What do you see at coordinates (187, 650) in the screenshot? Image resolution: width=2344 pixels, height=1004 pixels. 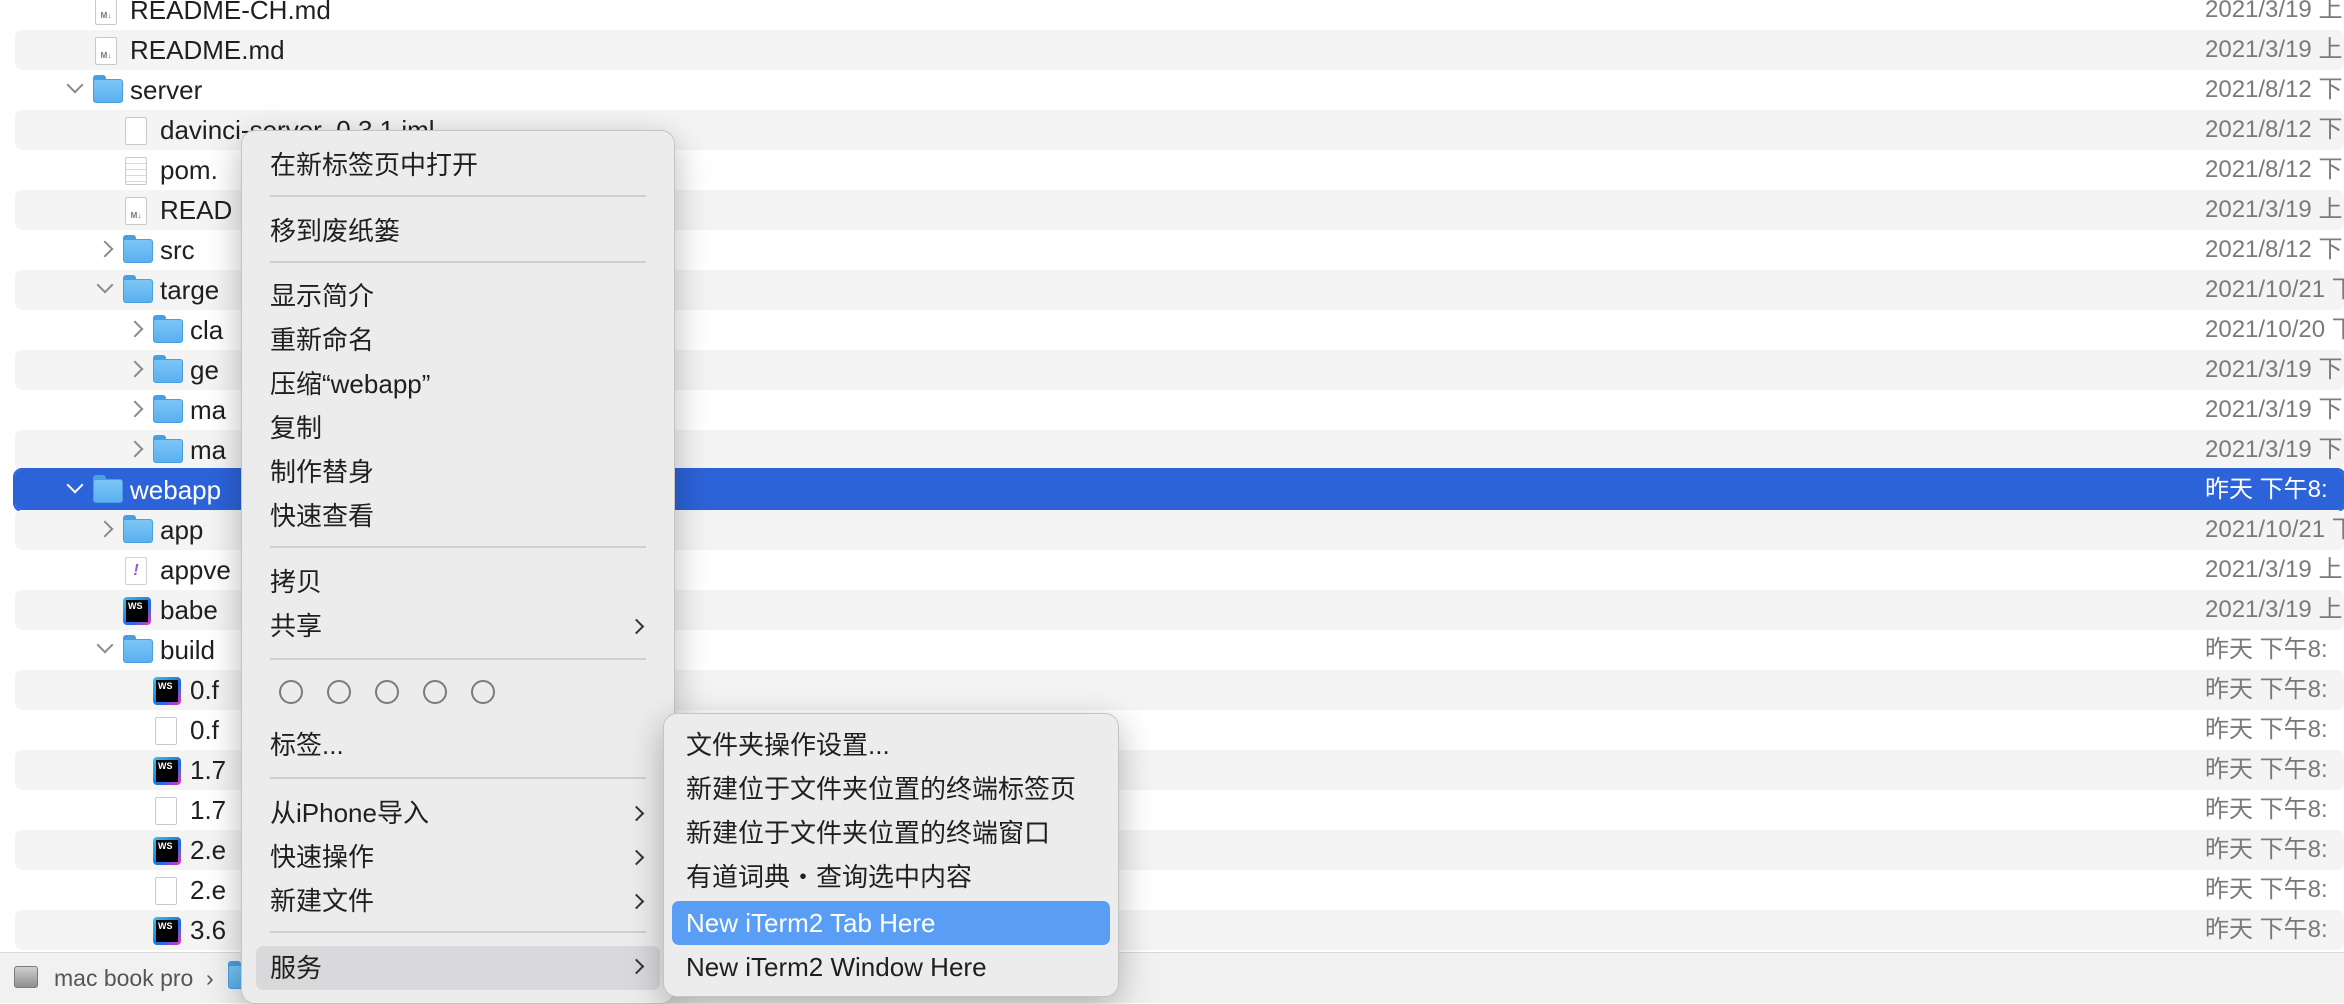 I see `file-name: build` at bounding box center [187, 650].